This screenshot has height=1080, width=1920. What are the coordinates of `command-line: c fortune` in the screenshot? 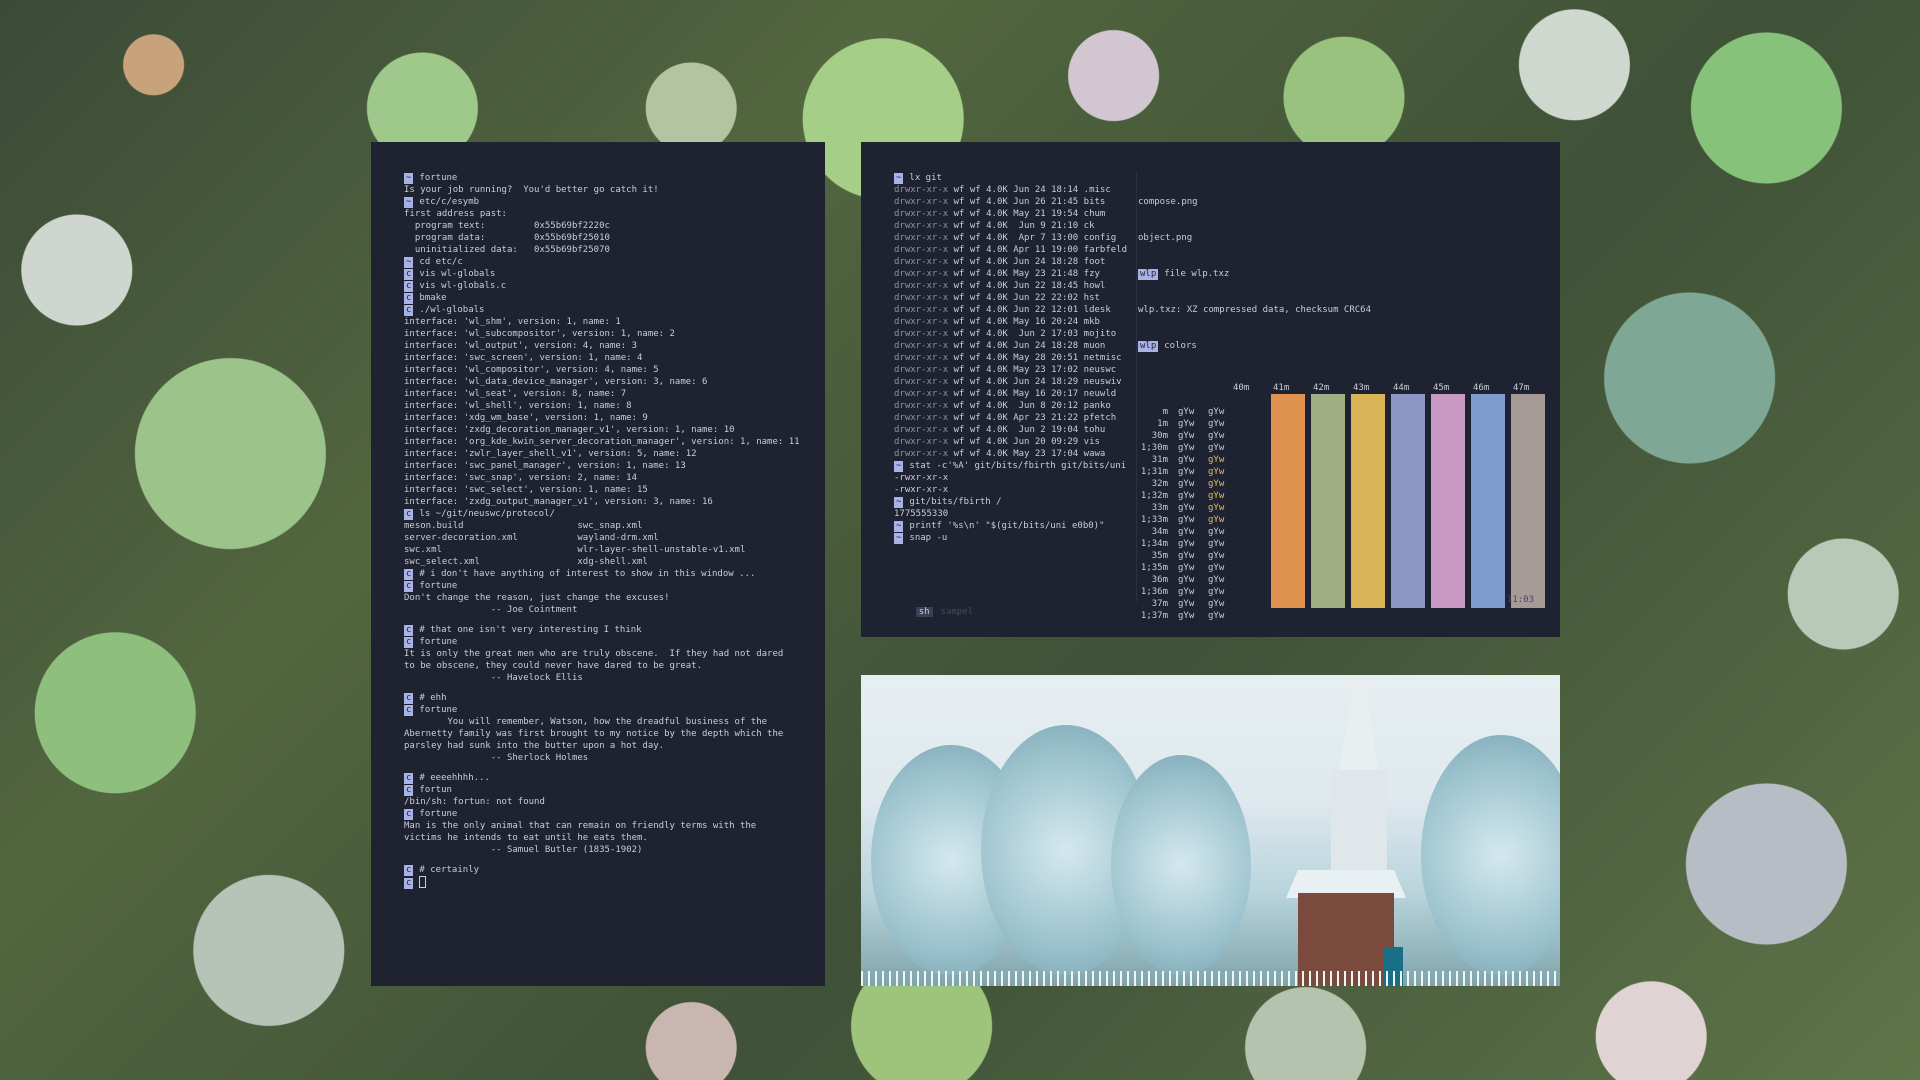 It's located at (614, 586).